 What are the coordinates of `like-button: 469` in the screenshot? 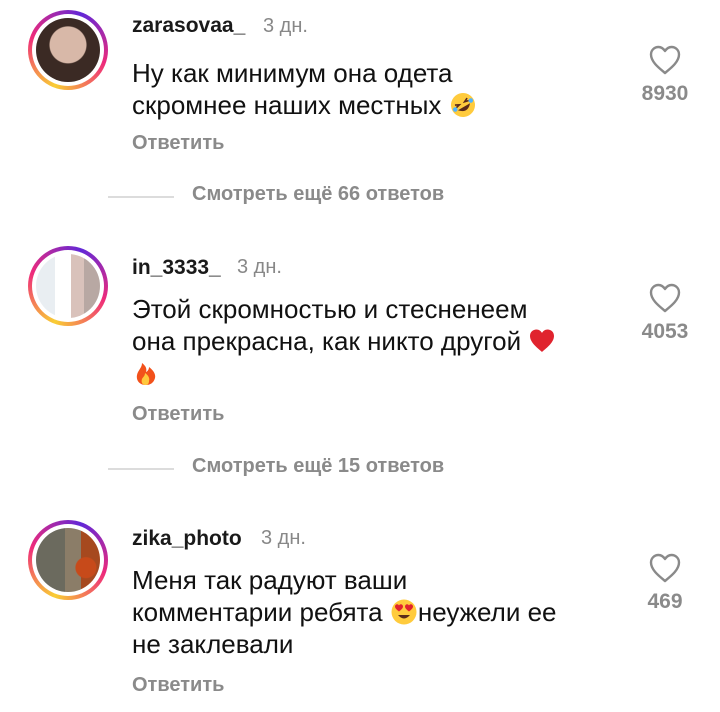 It's located at (665, 583).